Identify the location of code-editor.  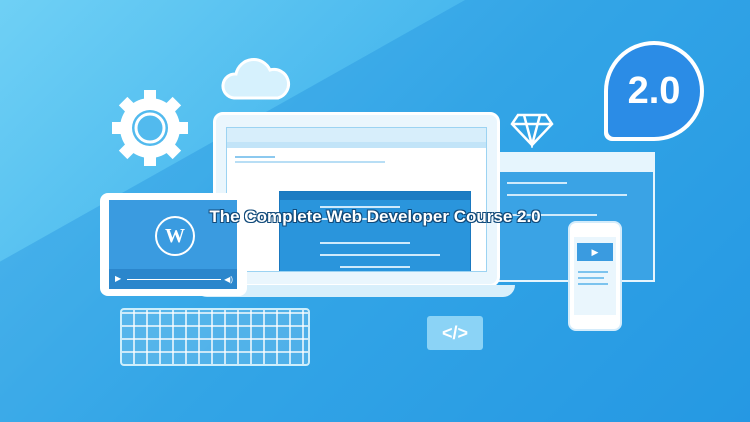
(375, 231).